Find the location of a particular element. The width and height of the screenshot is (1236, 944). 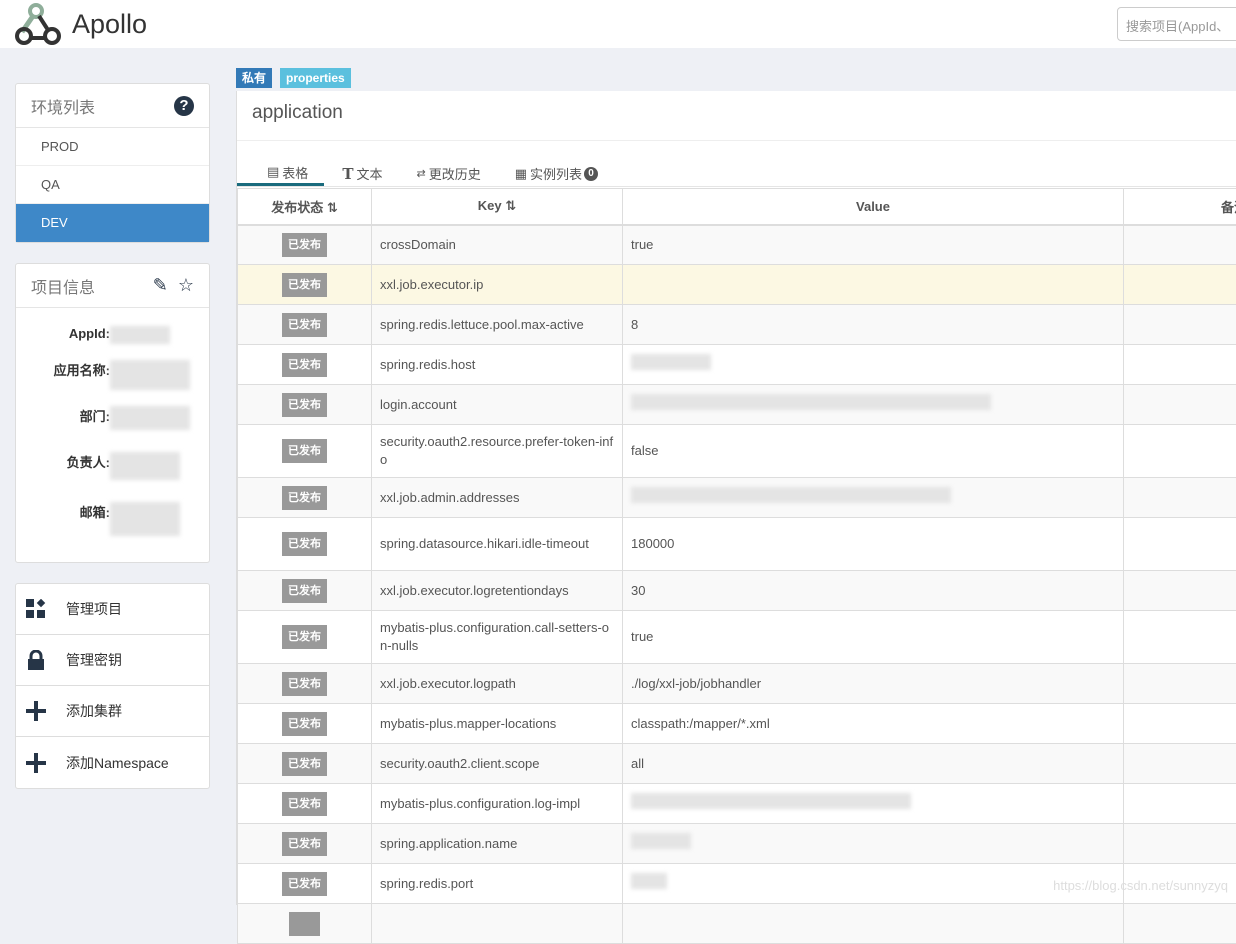

swap-icon: ⇄ is located at coordinates (421, 173).